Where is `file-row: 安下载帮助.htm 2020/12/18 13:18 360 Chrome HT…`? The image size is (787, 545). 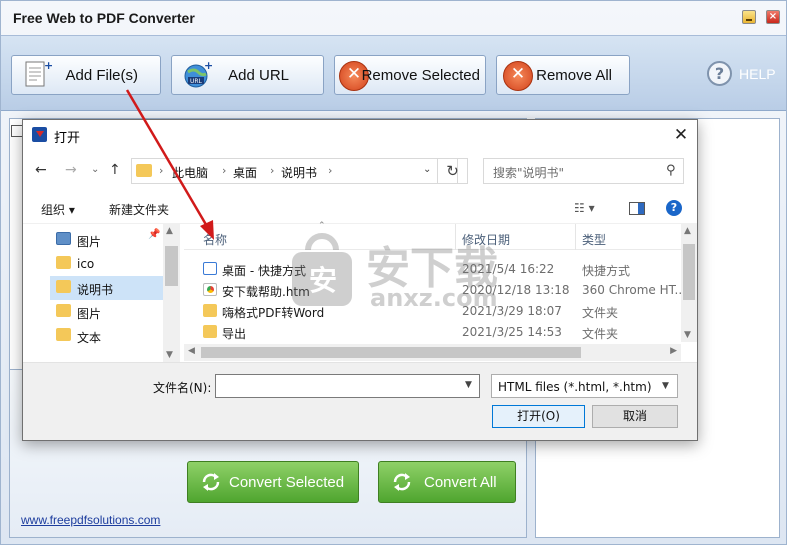 file-row: 安下载帮助.htm 2020/12/18 13:18 360 Chrome HT… is located at coordinates (435, 289).